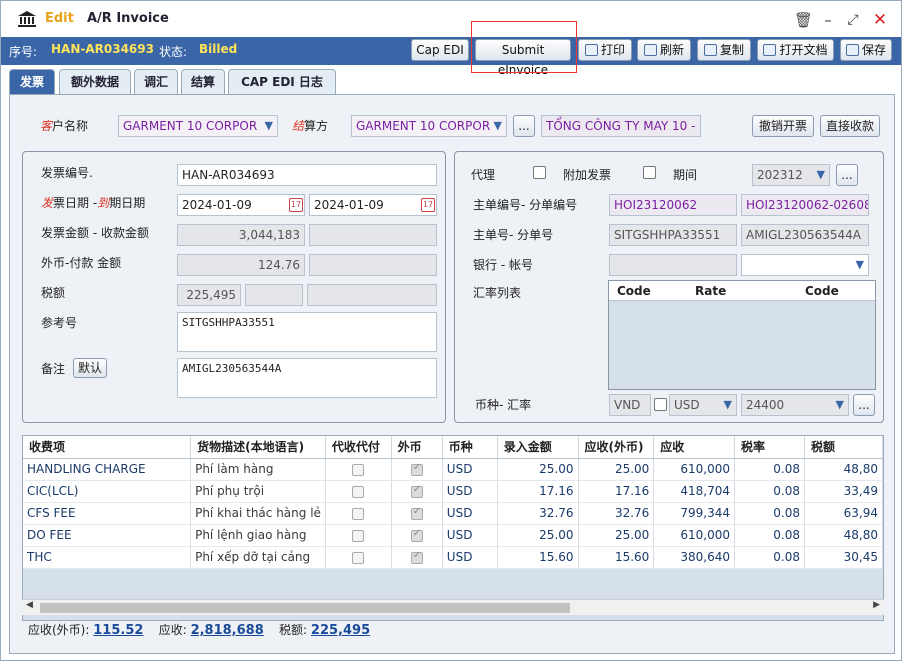 Image resolution: width=902 pixels, height=661 pixels. What do you see at coordinates (727, 404) in the screenshot?
I see `chevron-down-icon: ▼` at bounding box center [727, 404].